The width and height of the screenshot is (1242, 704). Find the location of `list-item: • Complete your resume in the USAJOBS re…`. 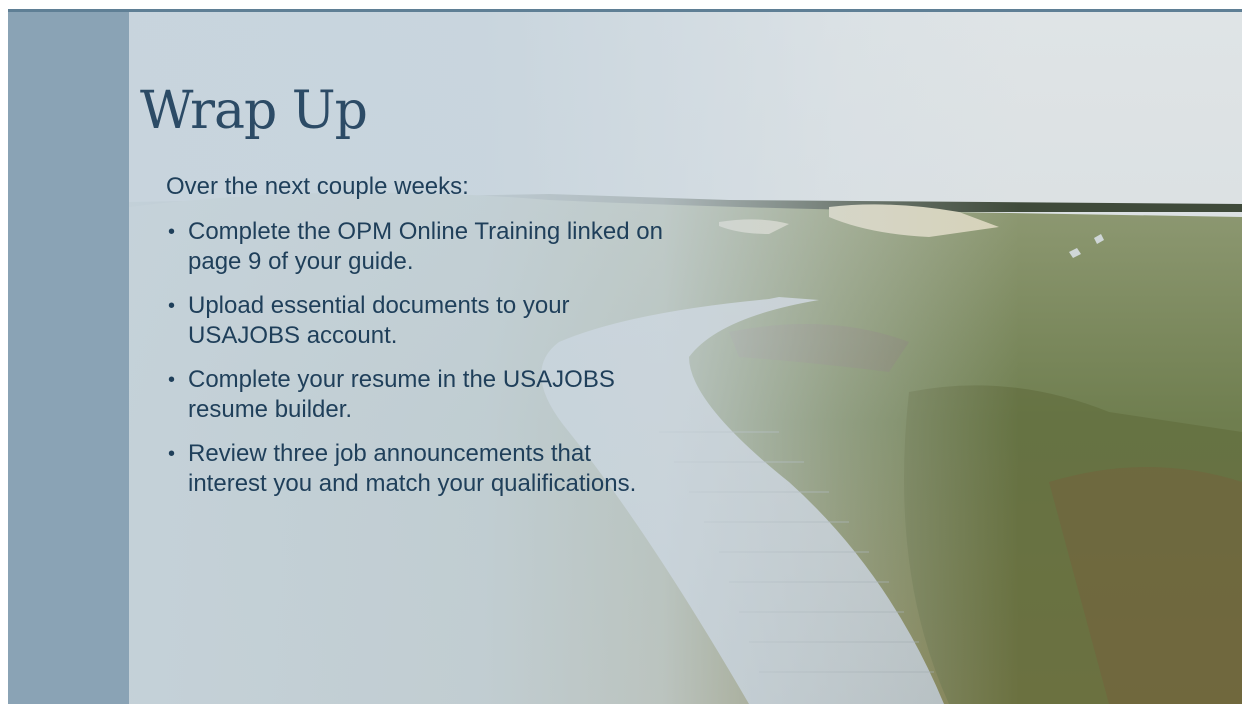

list-item: • Complete your resume in the USAJOBS re… is located at coordinates (416, 395).